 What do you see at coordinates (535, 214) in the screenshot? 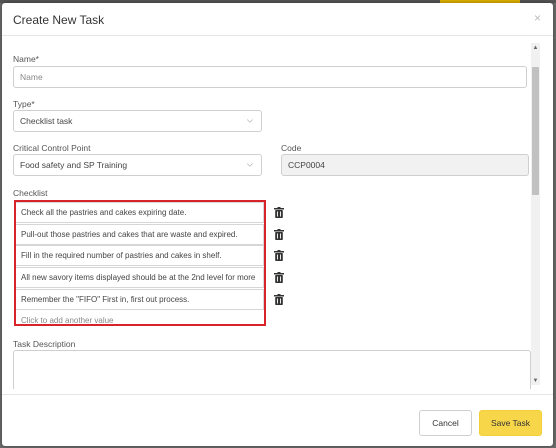
I see `modal-scrollbar: ▲ ▼` at bounding box center [535, 214].